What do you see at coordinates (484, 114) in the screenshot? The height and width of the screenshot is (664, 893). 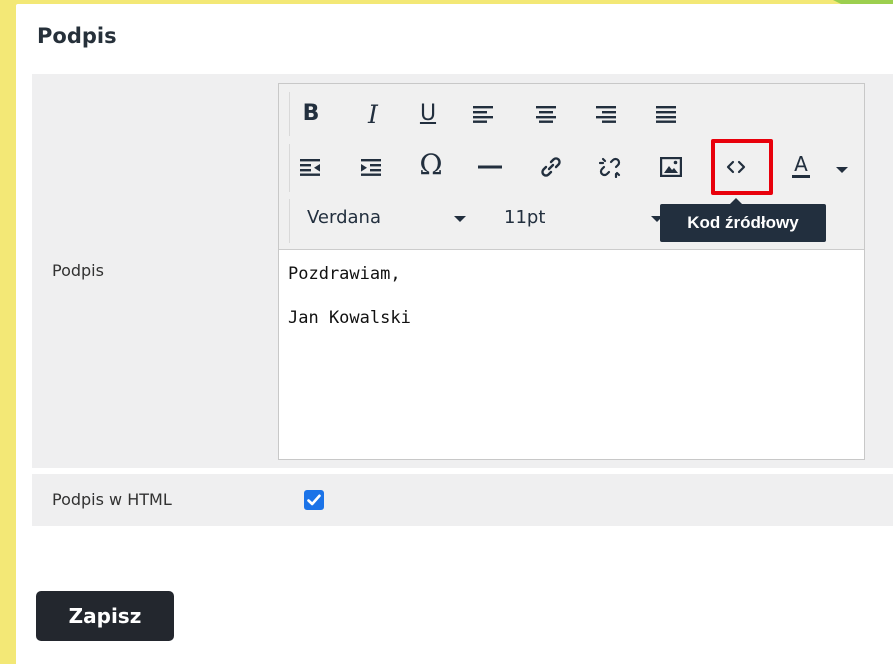 I see `align-left-icon` at bounding box center [484, 114].